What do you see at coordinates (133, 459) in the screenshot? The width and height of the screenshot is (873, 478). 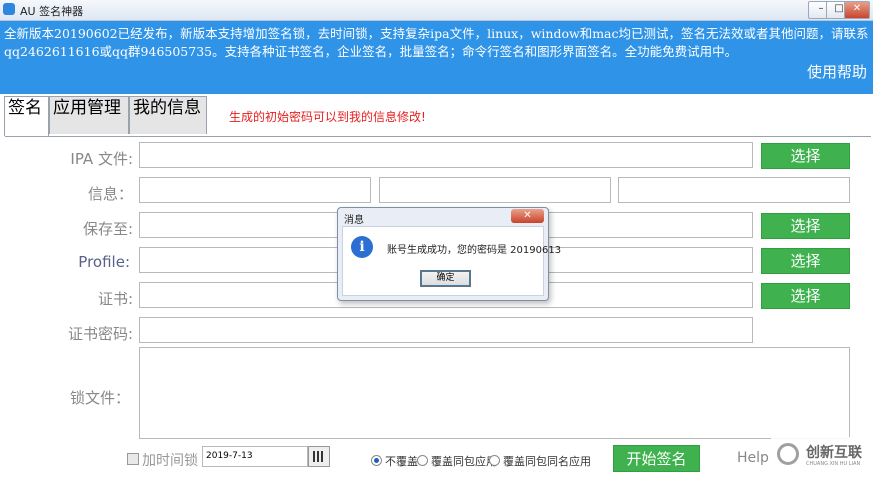 I see `checkbox-box` at bounding box center [133, 459].